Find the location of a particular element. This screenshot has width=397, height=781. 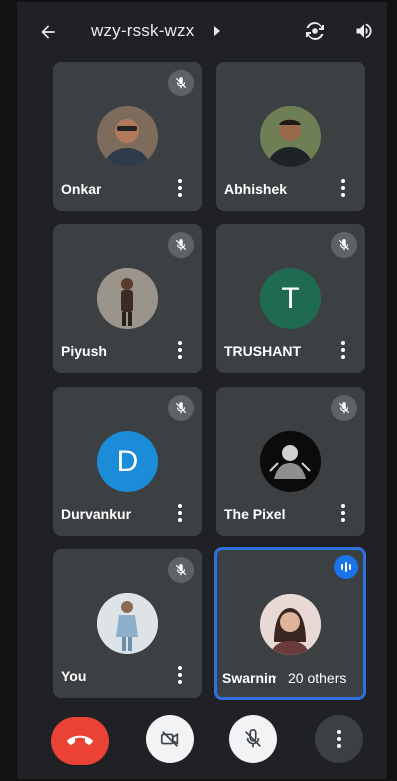

participant-name: Abhishek is located at coordinates (256, 189).